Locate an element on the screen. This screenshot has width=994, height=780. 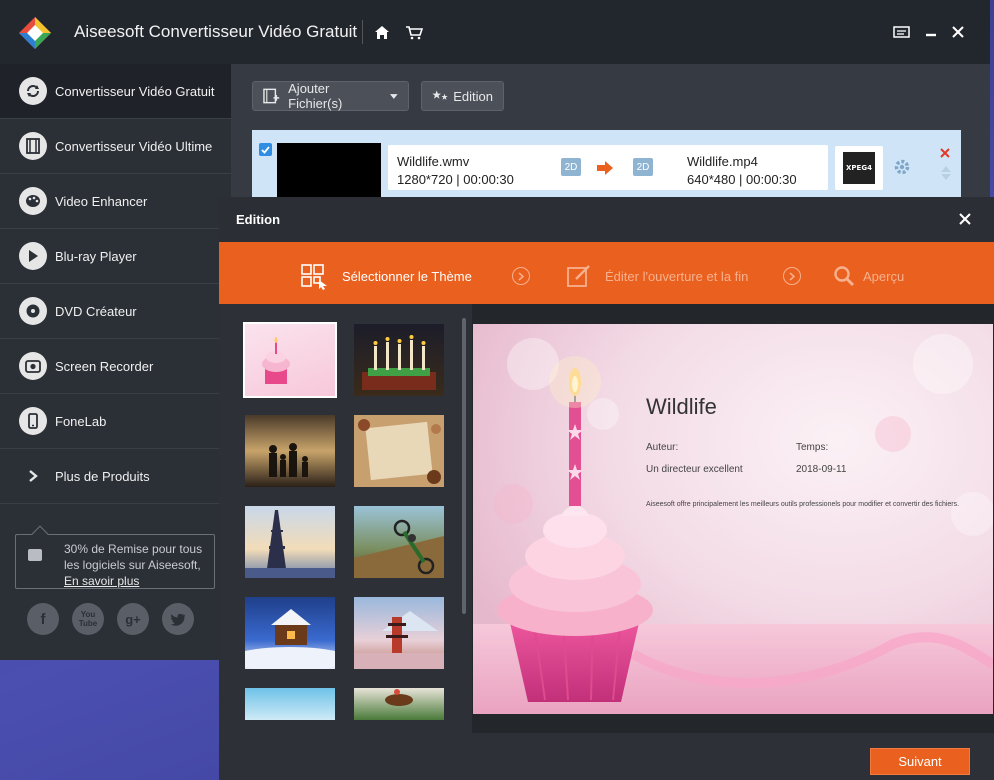
palette-icon is located at coordinates (33, 201).